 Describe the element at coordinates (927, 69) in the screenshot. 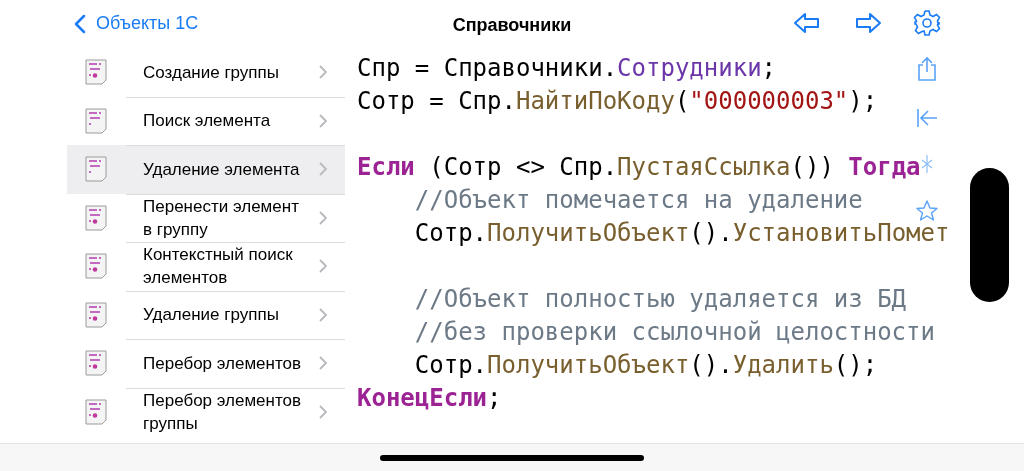

I see `share-icon` at that location.